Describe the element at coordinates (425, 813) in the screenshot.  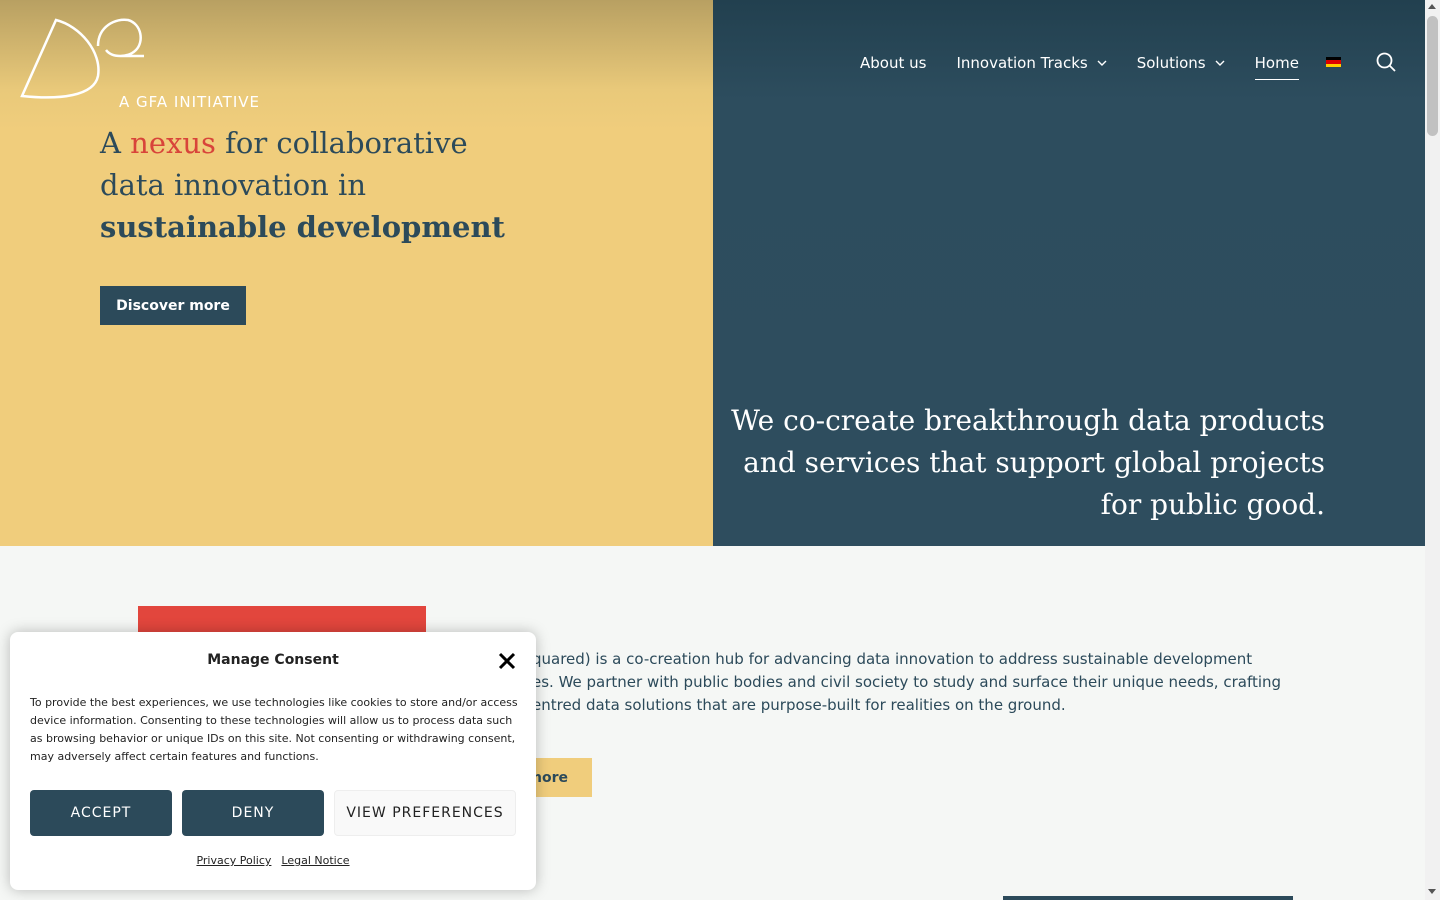
I see `view-preferences-button: VIEW PREFERENCES` at that location.